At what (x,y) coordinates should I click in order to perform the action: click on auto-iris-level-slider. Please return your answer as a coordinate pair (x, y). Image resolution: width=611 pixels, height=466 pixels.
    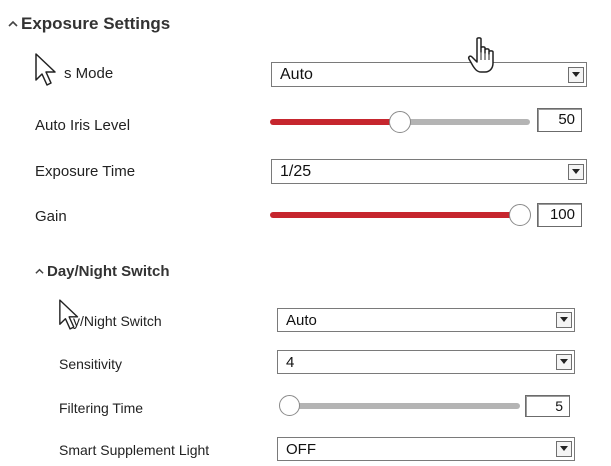
    Looking at the image, I should click on (400, 122).